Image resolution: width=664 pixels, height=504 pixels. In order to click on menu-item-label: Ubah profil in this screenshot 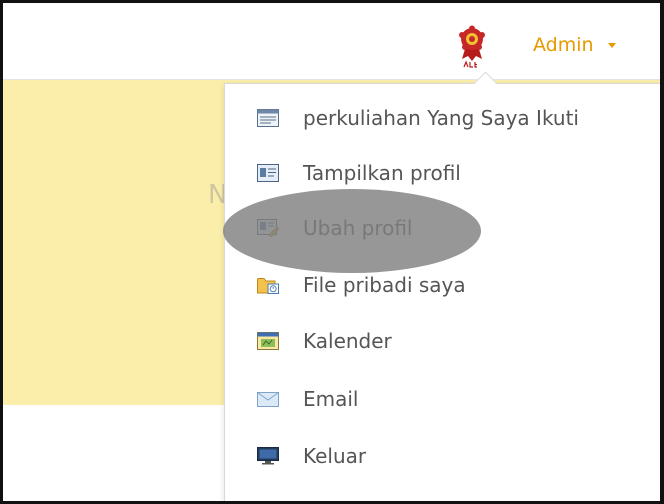, I will do `click(358, 228)`.